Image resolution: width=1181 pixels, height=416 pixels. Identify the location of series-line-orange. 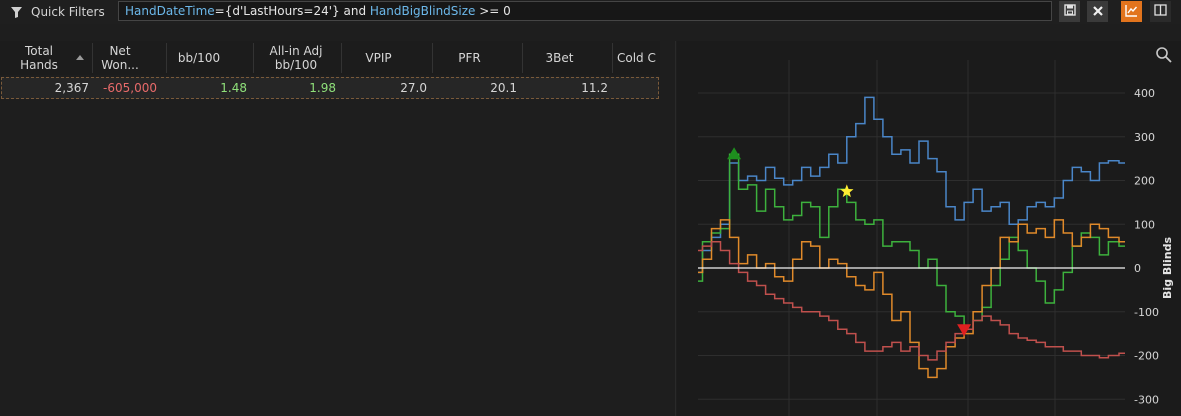
(911, 299).